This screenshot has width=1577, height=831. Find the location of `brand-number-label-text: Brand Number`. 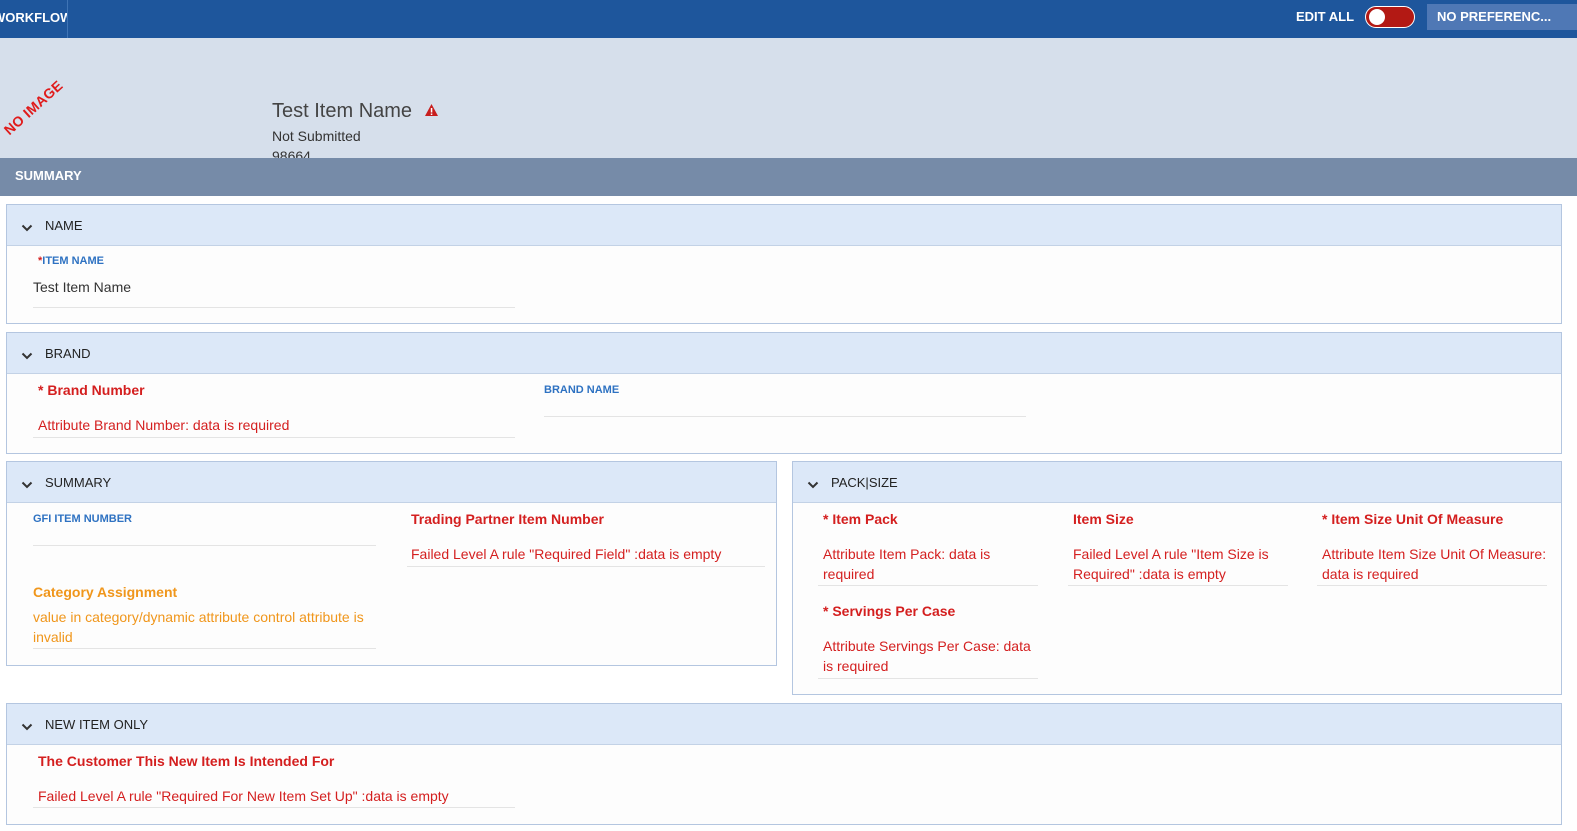

brand-number-label-text: Brand Number is located at coordinates (96, 390).